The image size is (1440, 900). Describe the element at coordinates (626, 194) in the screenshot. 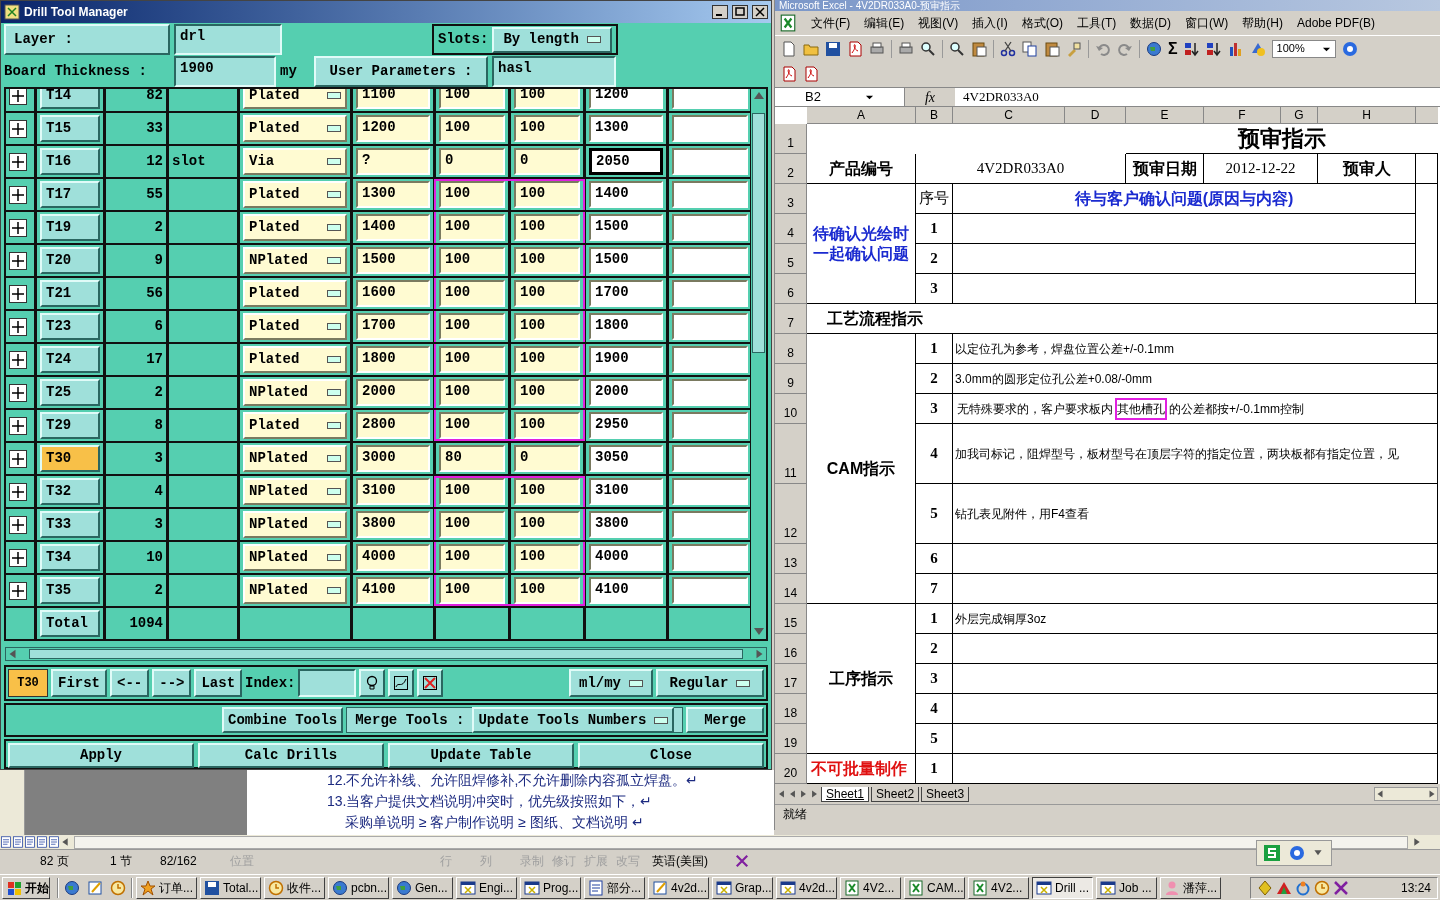

I see `drill-size-field: 1400` at that location.